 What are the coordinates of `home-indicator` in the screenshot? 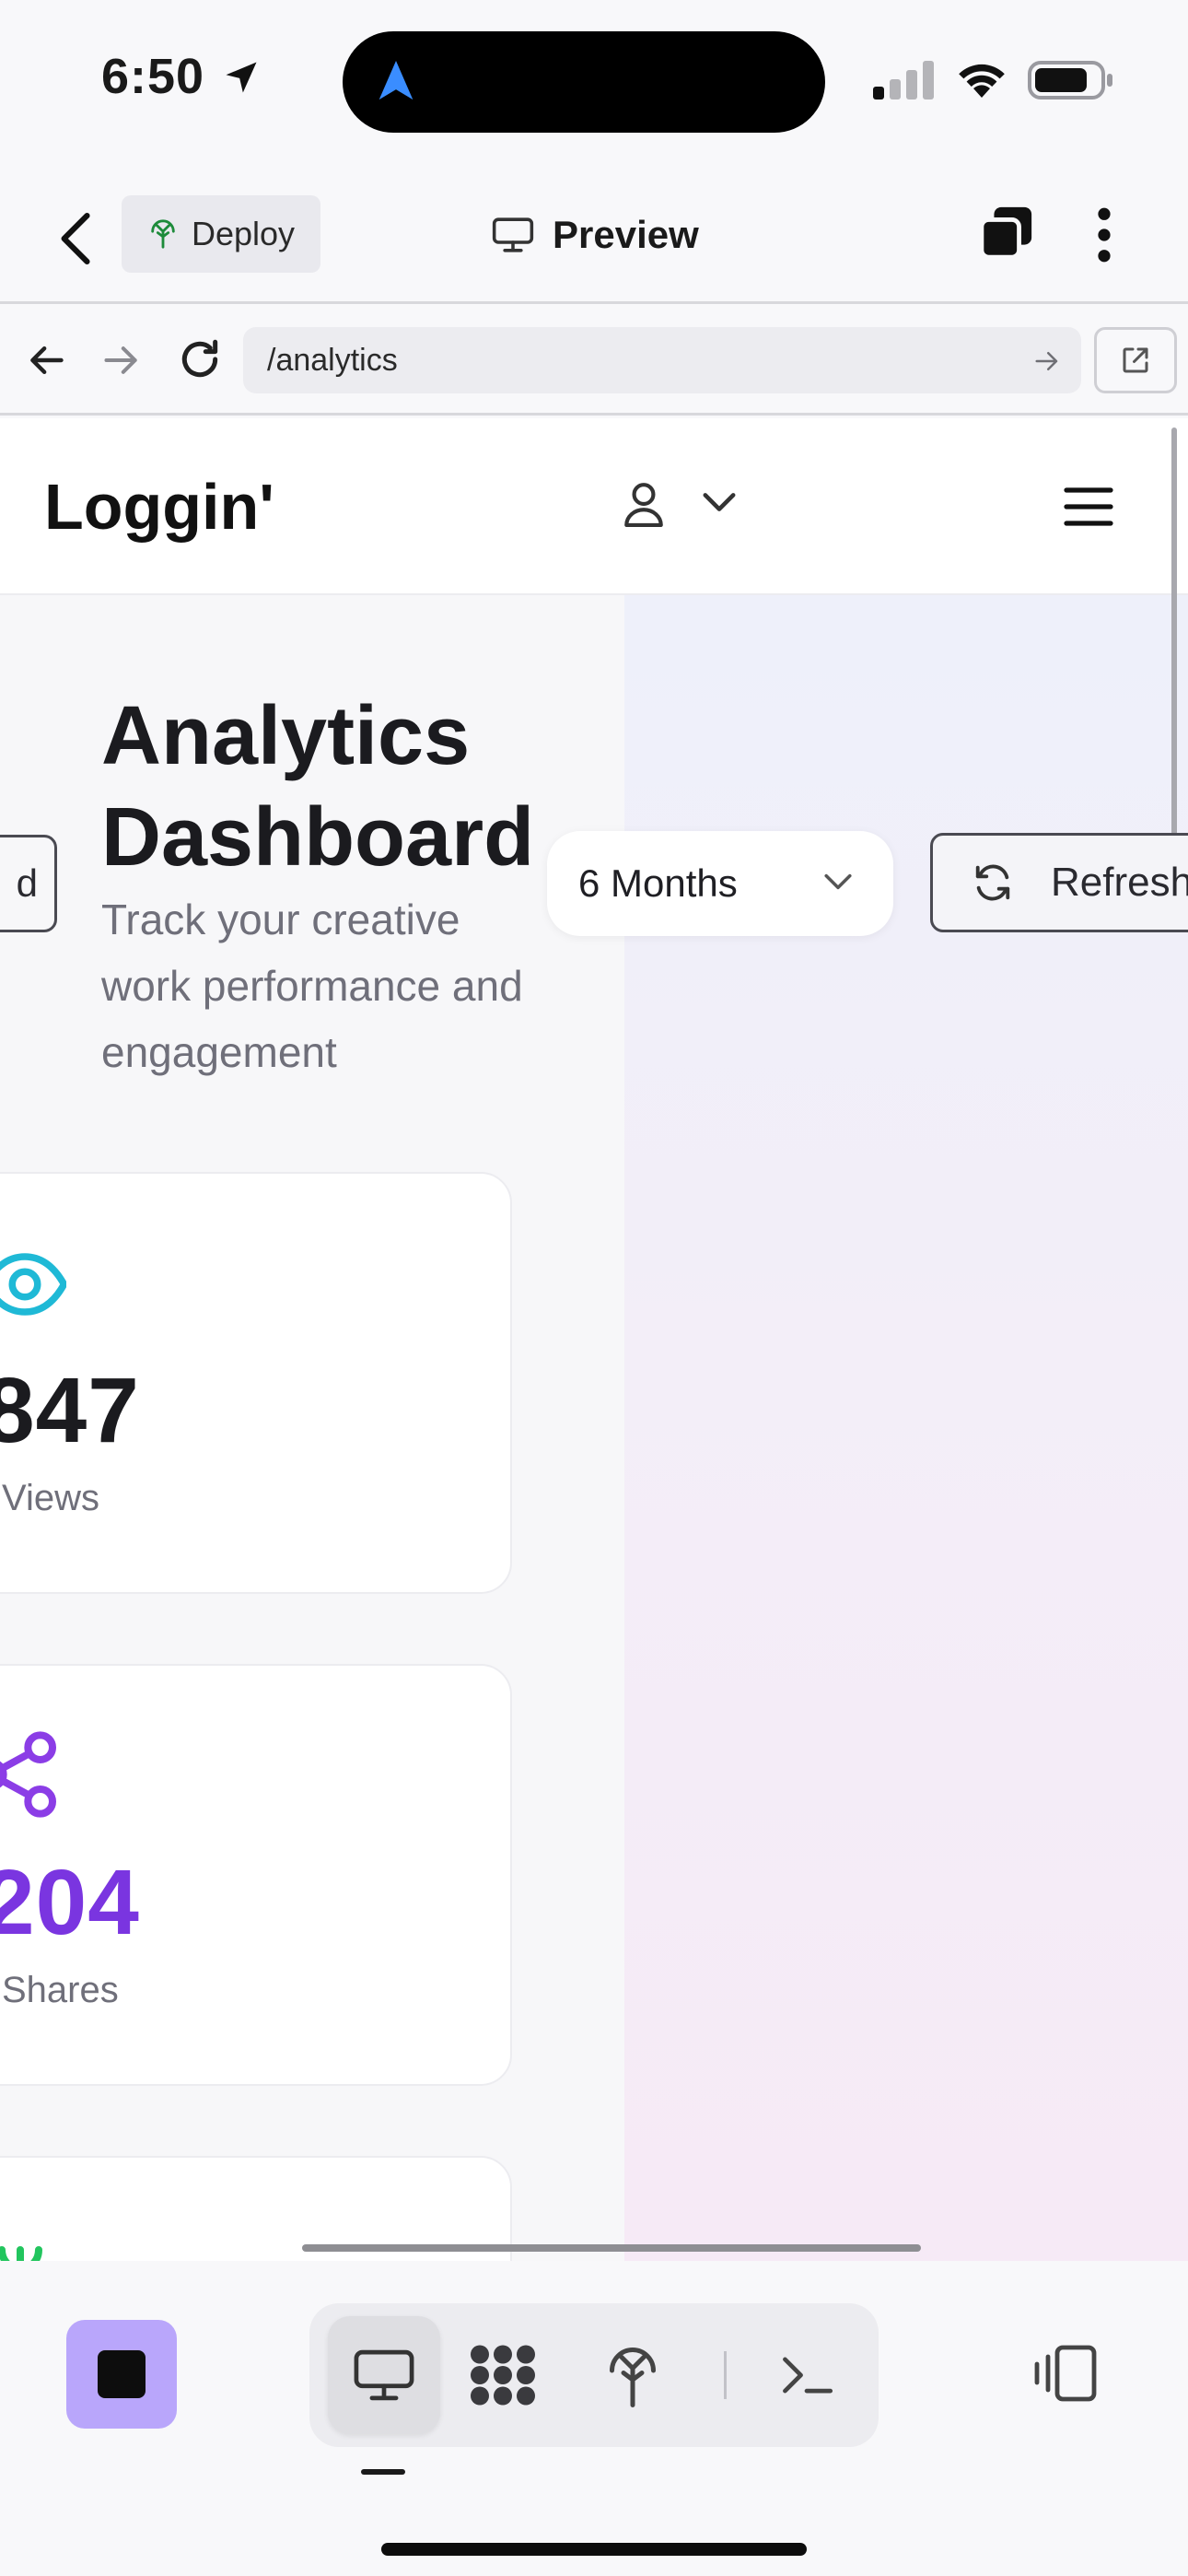 It's located at (594, 2549).